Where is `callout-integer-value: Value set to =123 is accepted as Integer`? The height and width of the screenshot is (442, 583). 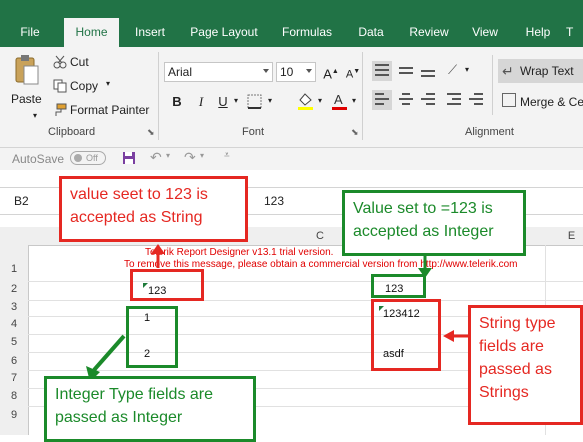
callout-integer-value: Value set to =123 is accepted as Integer is located at coordinates (434, 223).